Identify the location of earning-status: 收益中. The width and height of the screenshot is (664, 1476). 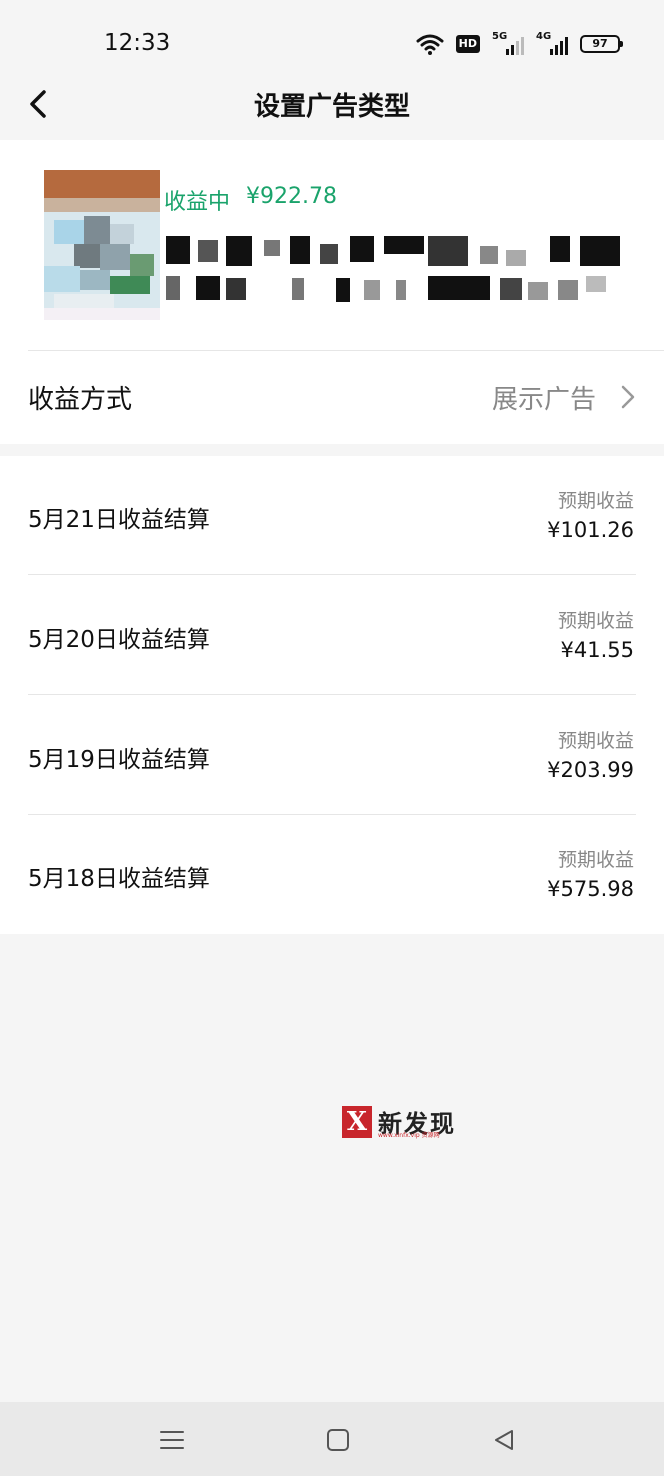
(197, 202).